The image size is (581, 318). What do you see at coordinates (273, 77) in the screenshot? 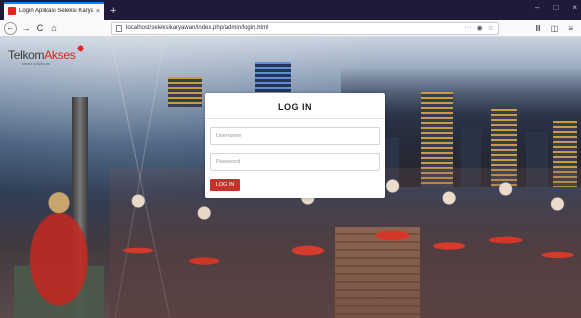
I see `building` at bounding box center [273, 77].